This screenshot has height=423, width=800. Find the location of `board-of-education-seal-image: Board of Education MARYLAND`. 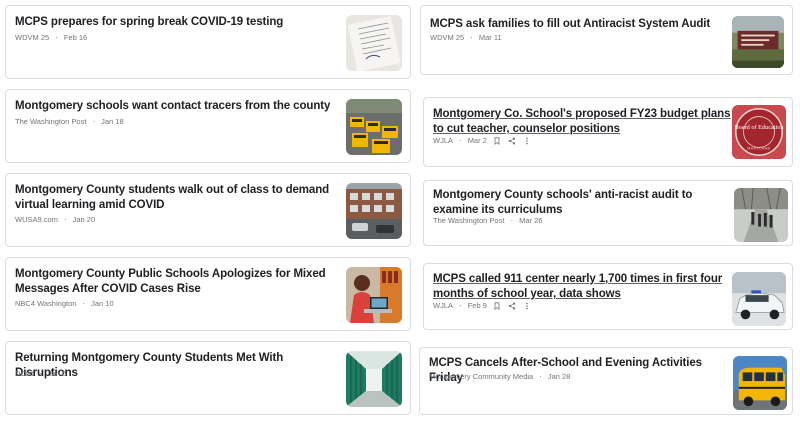

board-of-education-seal-image: Board of Education MARYLAND is located at coordinates (759, 132).